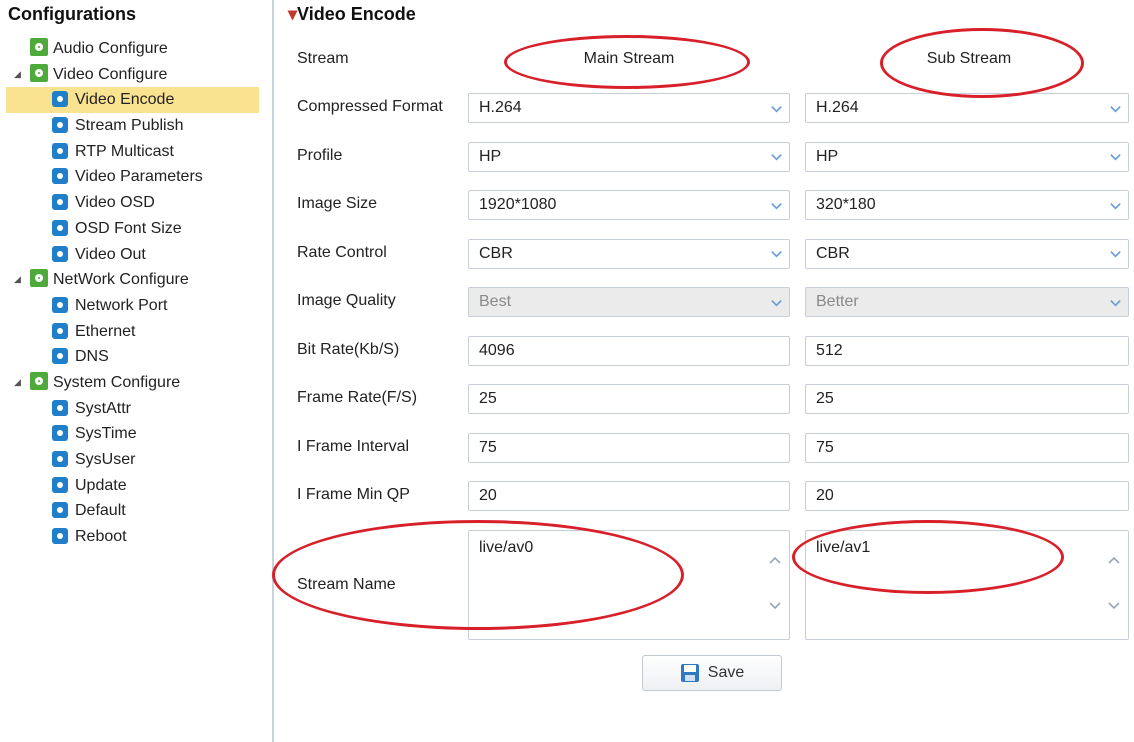 The height and width of the screenshot is (742, 1134). What do you see at coordinates (629, 350) in the screenshot?
I see `main-bit-rate-kb-s-input: 4096` at bounding box center [629, 350].